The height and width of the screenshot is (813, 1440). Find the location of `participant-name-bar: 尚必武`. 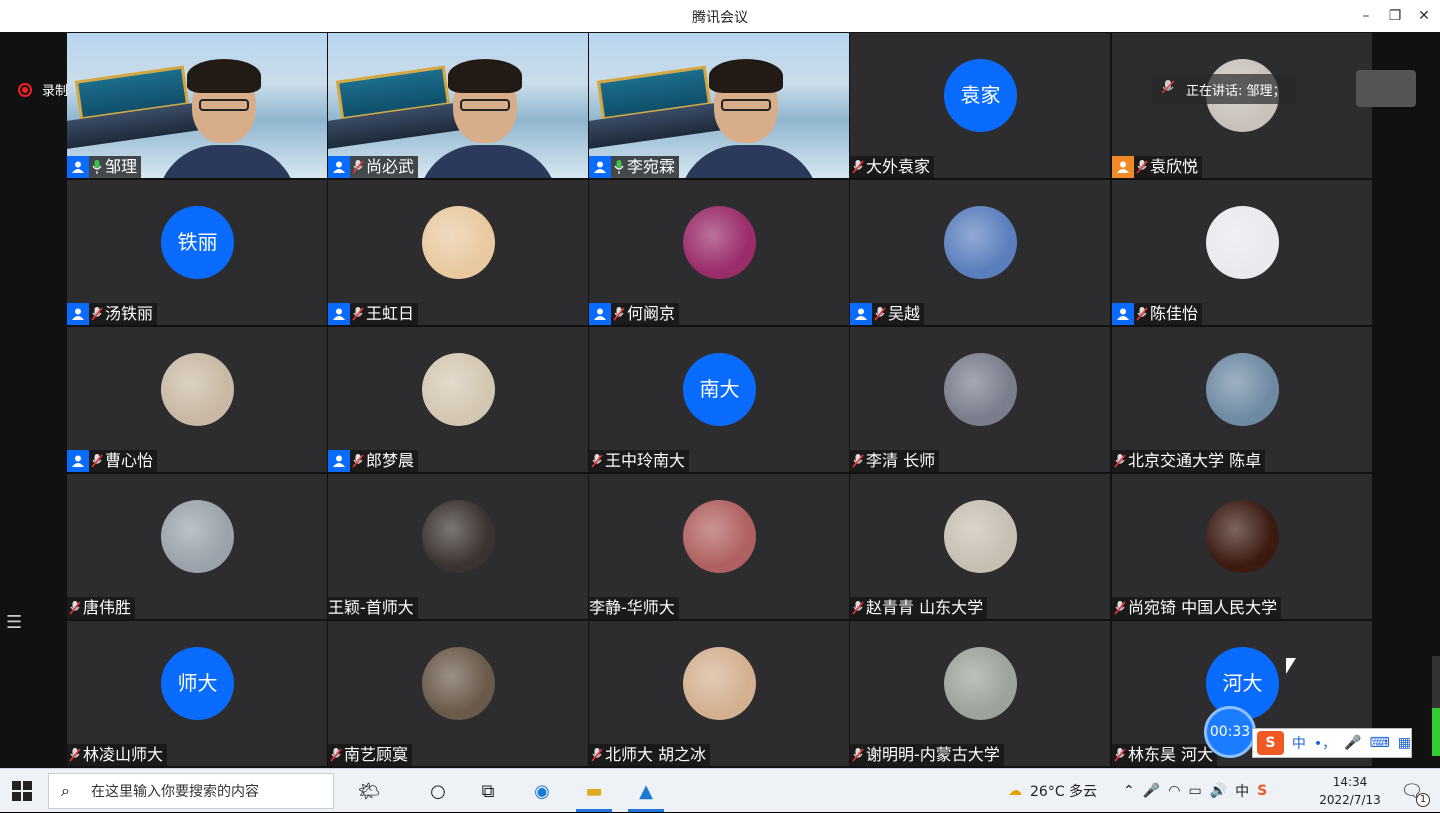

participant-name-bar: 尚必武 is located at coordinates (373, 167).